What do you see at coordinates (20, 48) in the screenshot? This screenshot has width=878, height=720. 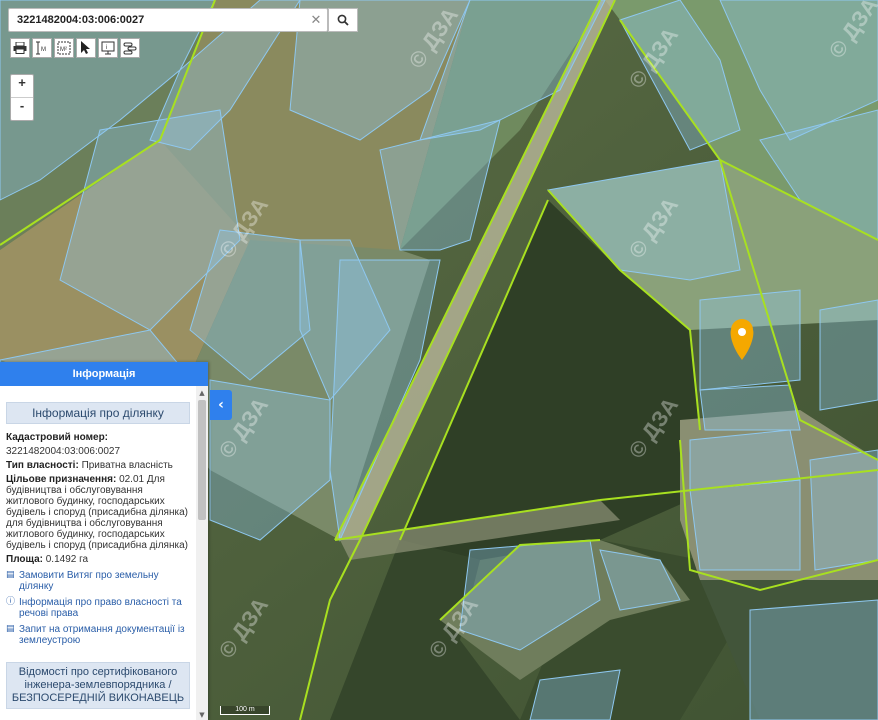 I see `printer-icon` at bounding box center [20, 48].